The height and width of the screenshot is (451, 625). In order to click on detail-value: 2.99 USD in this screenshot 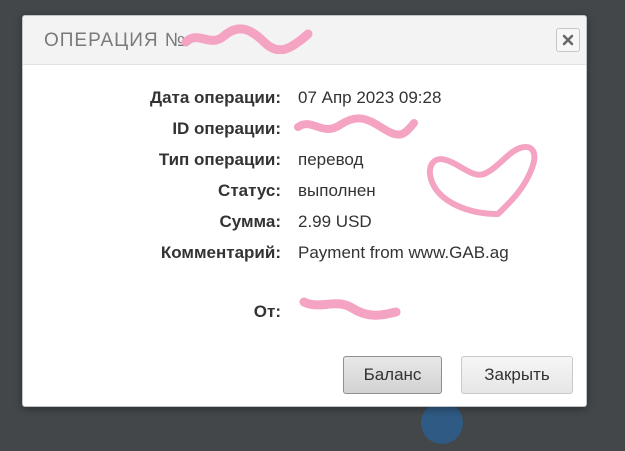, I will do `click(335, 221)`.